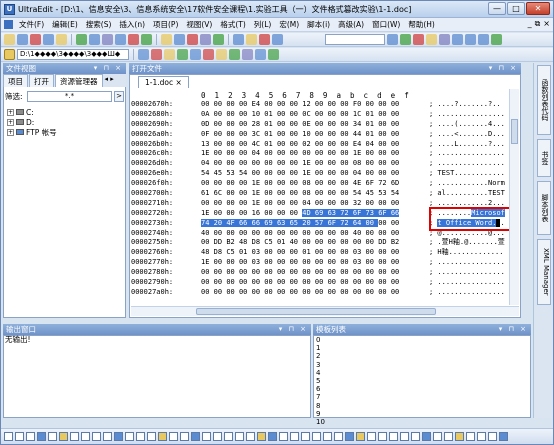 This screenshot has width=554, height=445. What do you see at coordinates (32, 122) in the screenshot?
I see `tree-item-d: + D:` at bounding box center [32, 122].